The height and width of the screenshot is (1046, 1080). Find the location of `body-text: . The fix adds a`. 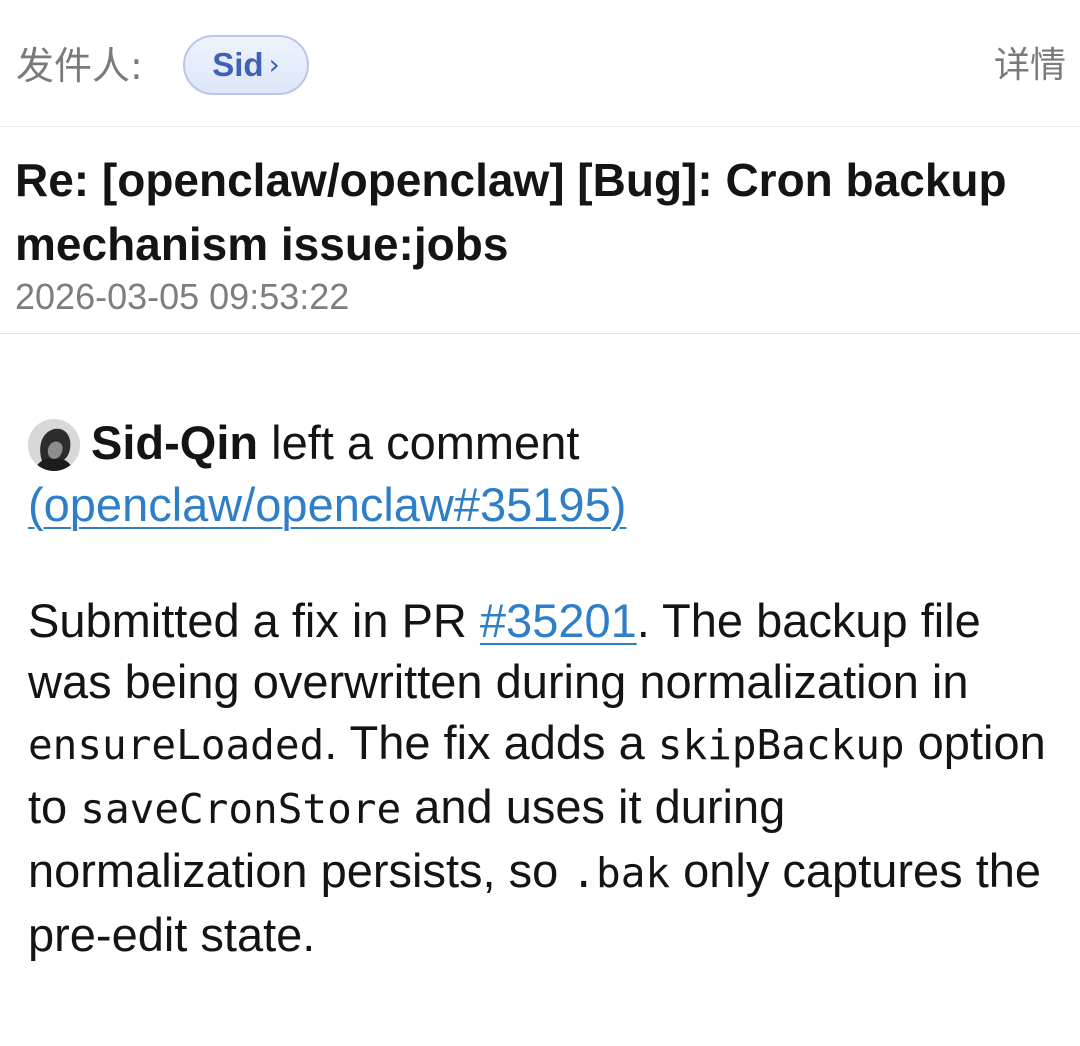

body-text: . The fix adds a is located at coordinates (491, 742).